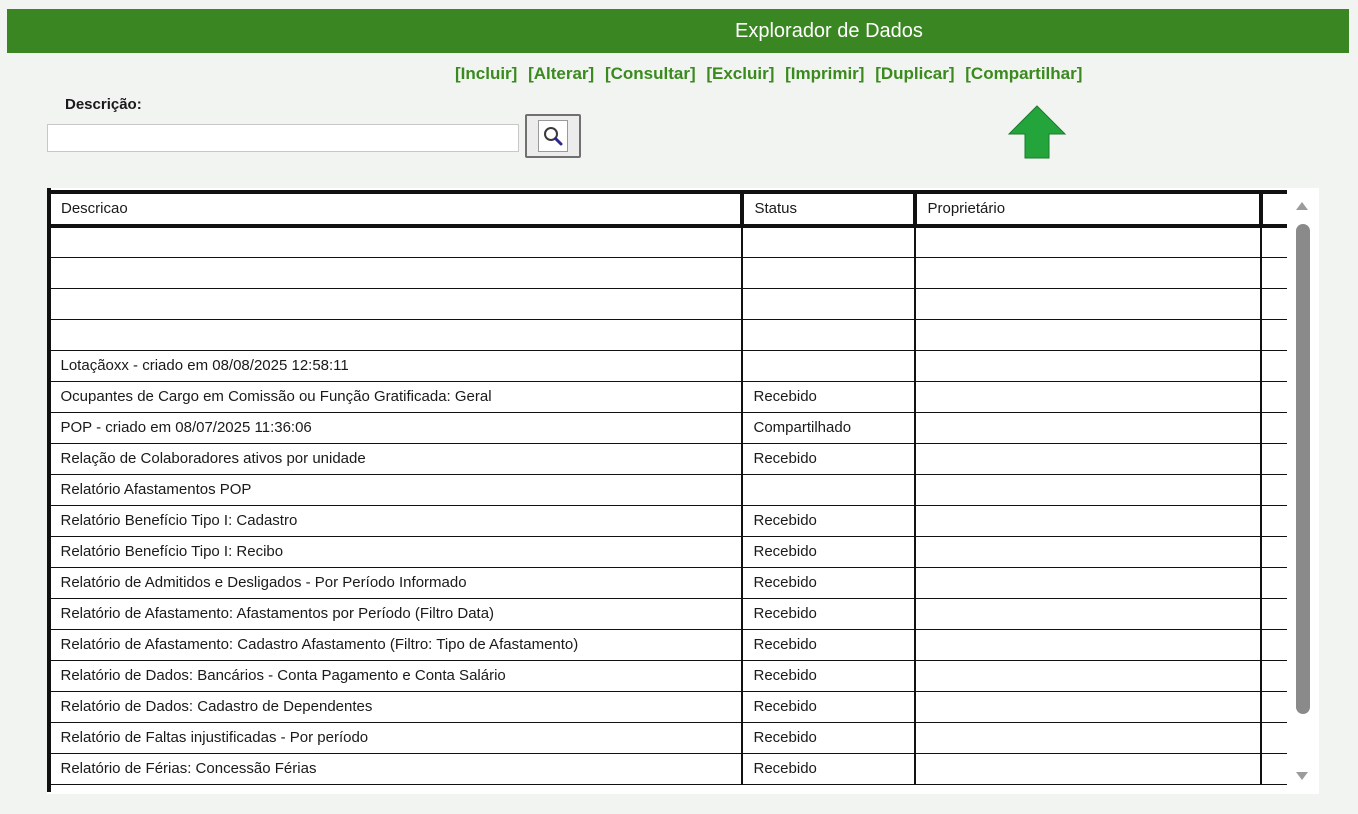  I want to click on column-header-descricao: Descricao, so click(396, 209).